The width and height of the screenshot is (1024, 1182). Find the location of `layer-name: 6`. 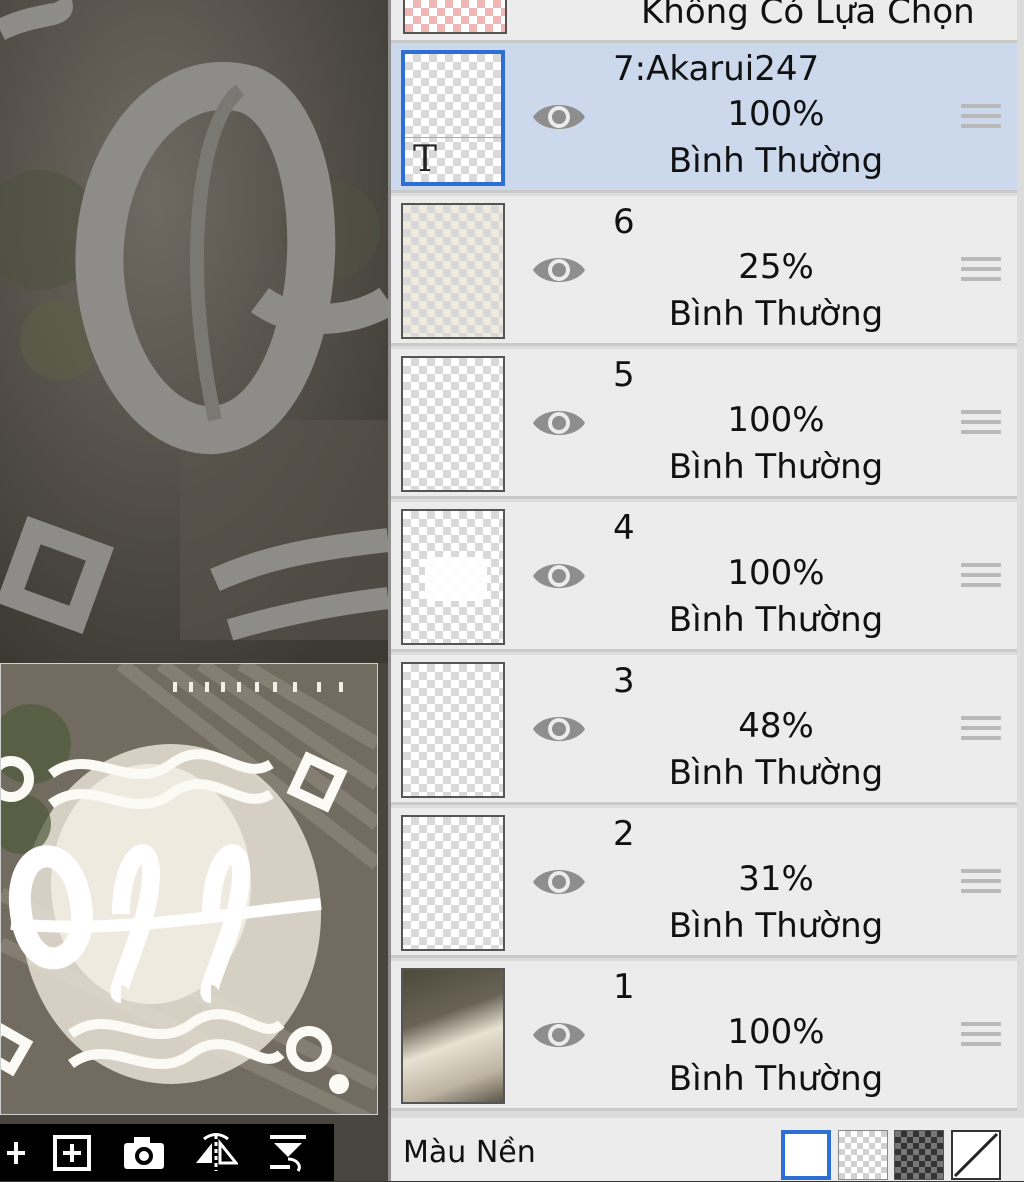

layer-name: 6 is located at coordinates (624, 222).